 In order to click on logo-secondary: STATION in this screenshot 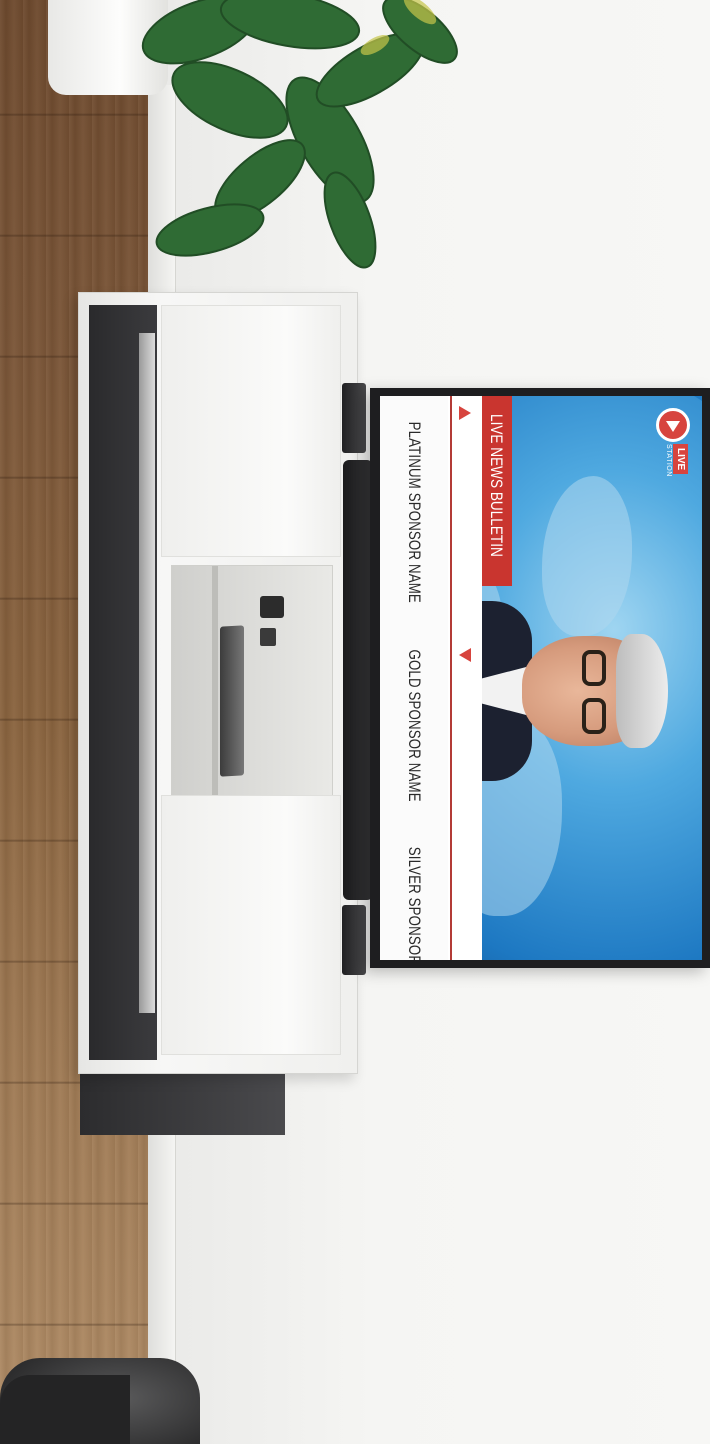, I will do `click(668, 460)`.